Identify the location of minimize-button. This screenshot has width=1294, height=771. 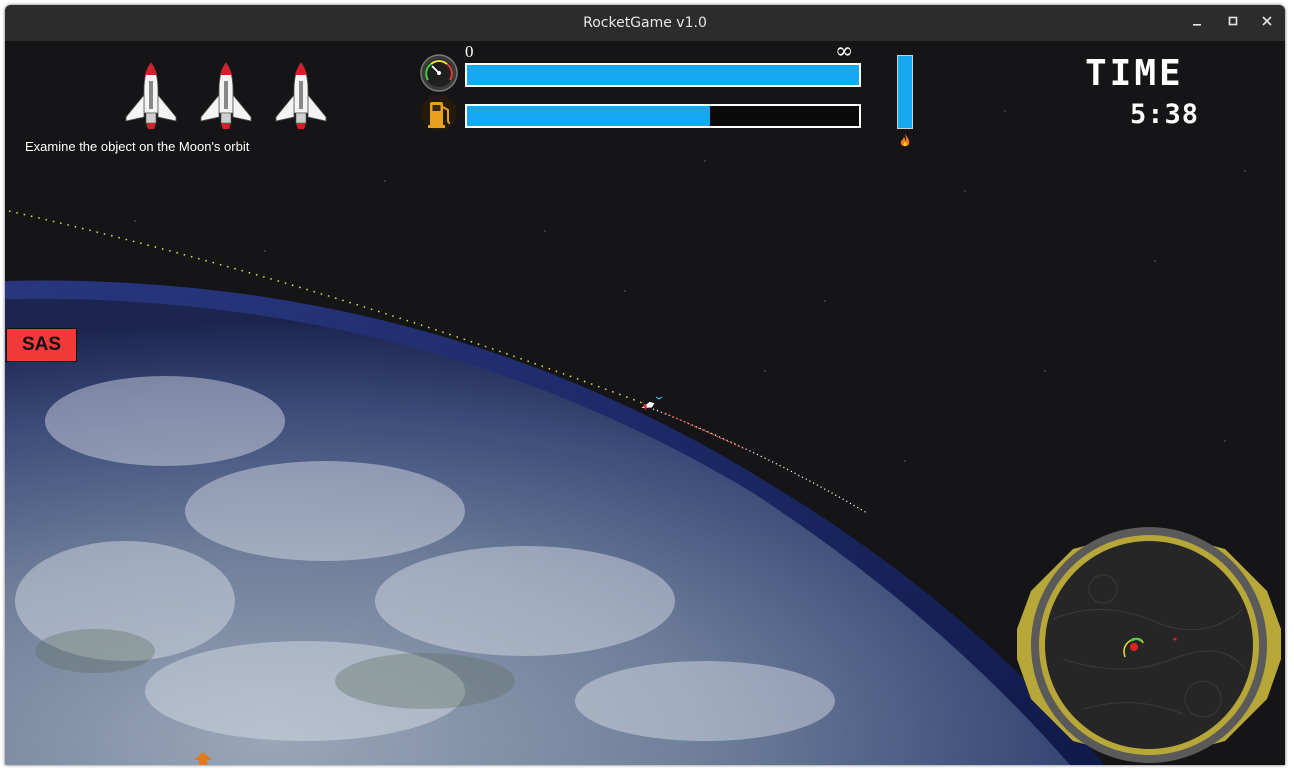
(1197, 23).